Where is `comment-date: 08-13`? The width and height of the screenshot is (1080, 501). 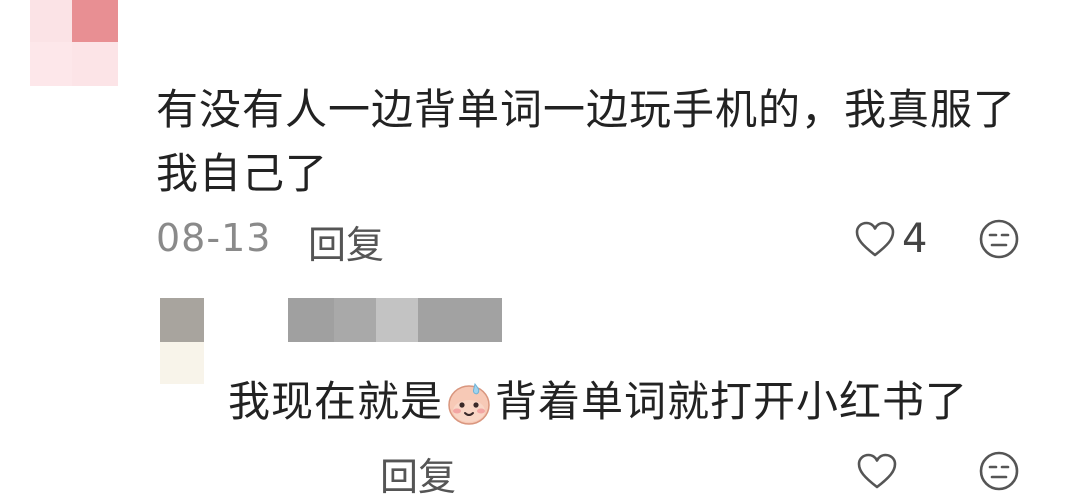
comment-date: 08-13 is located at coordinates (214, 238).